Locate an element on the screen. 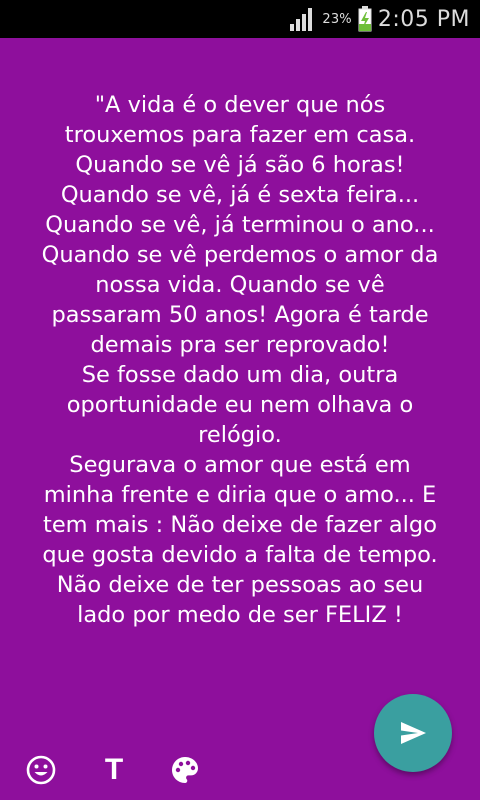 The width and height of the screenshot is (480, 800). send-icon is located at coordinates (413, 733).